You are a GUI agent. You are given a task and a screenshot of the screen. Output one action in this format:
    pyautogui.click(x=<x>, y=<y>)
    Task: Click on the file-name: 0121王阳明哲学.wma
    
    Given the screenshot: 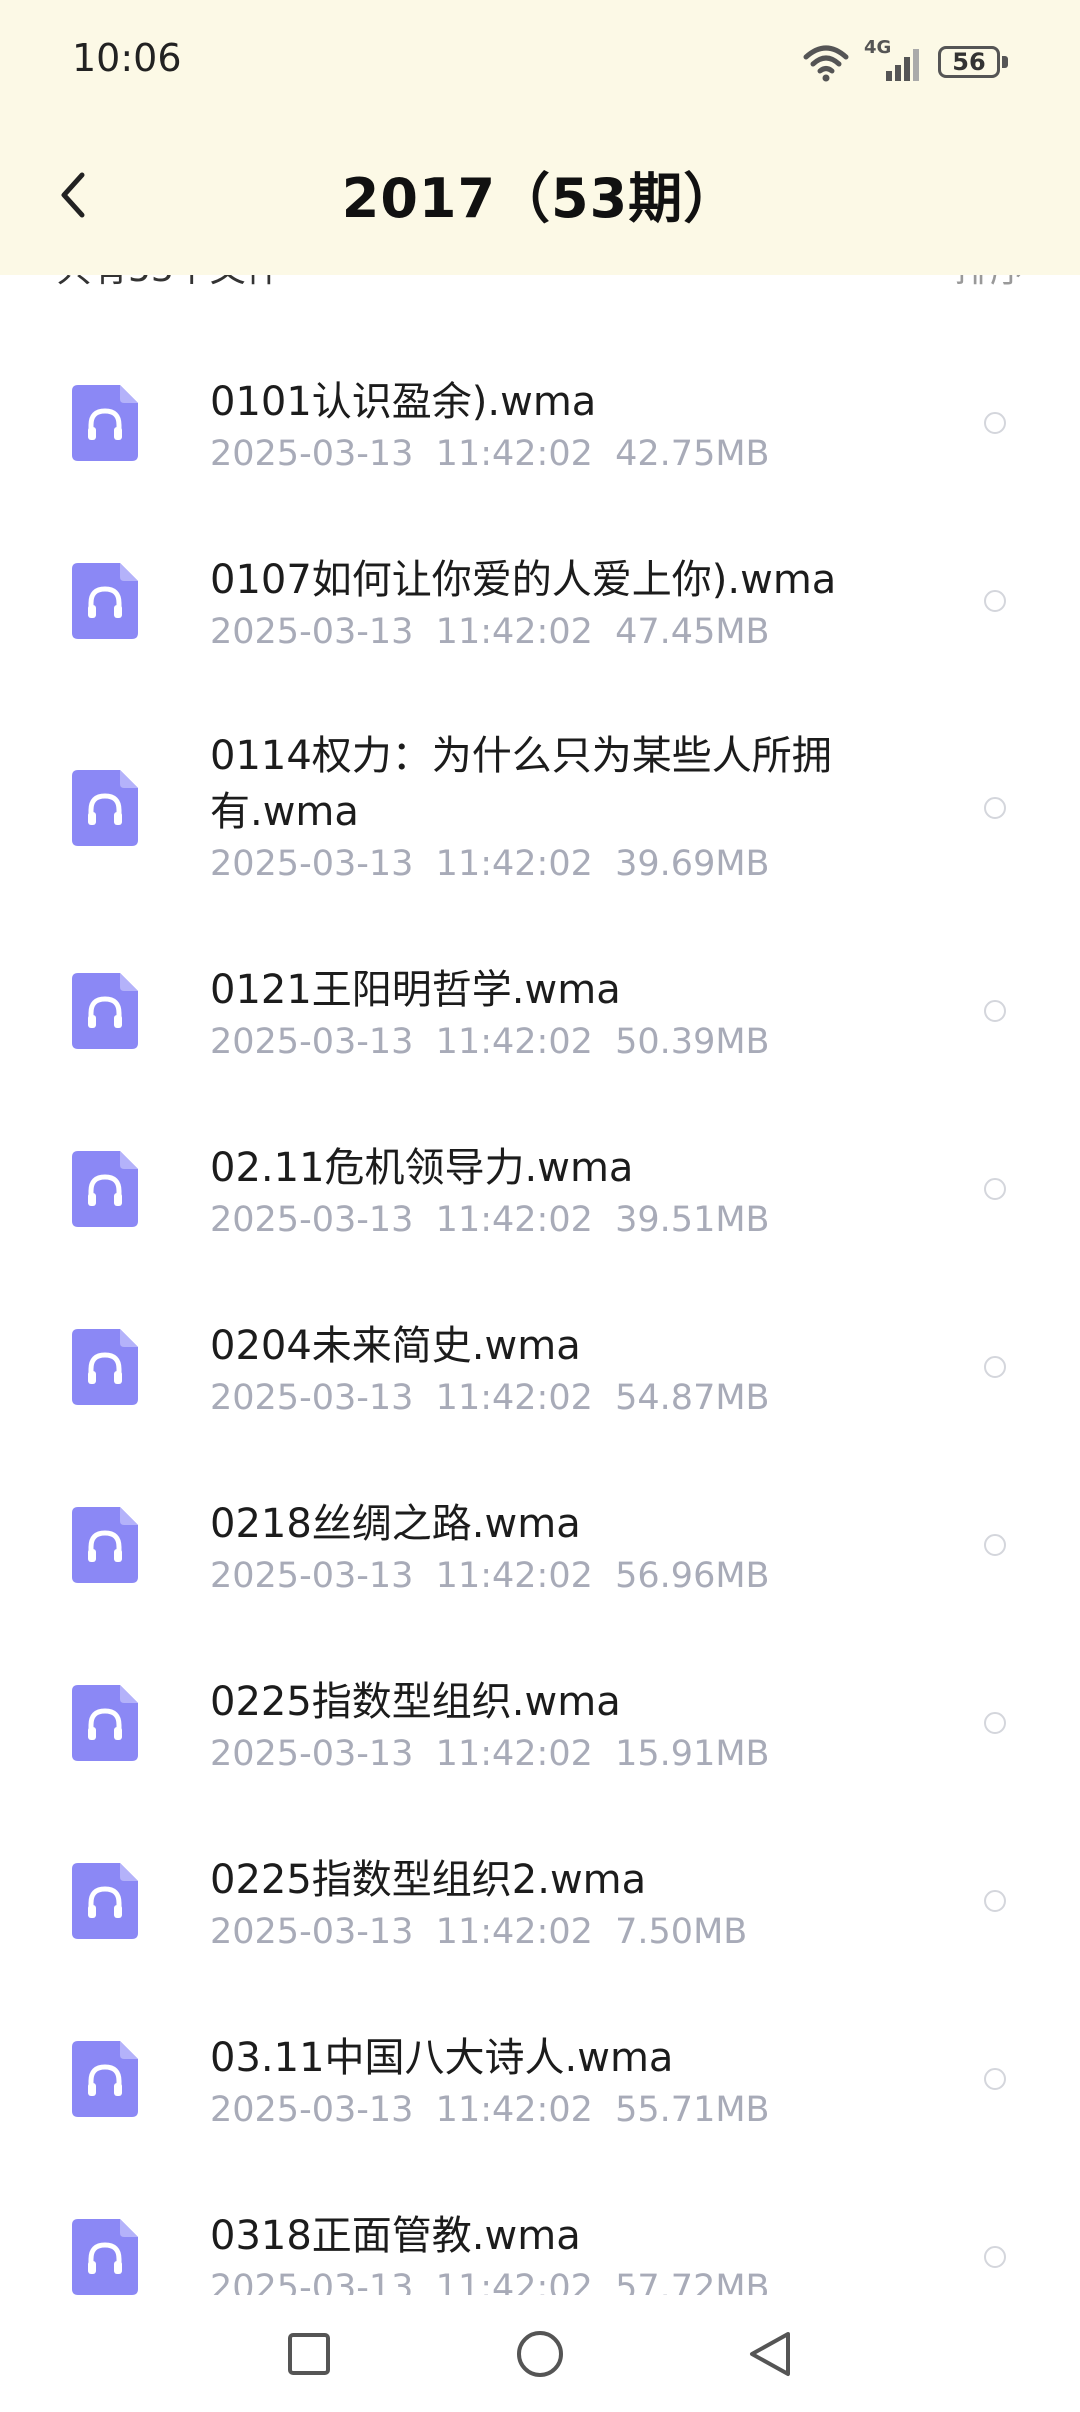 What is the action you would take?
    pyautogui.click(x=415, y=990)
    